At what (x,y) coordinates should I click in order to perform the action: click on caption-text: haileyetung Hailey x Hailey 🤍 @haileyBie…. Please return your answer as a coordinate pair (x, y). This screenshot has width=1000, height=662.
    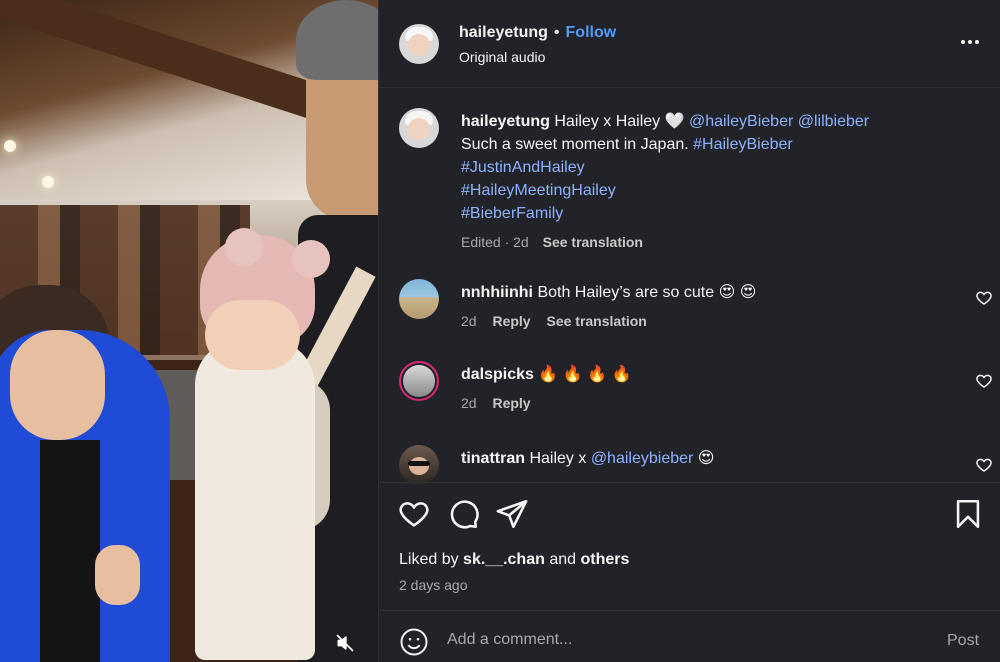
    Looking at the image, I should click on (711, 182).